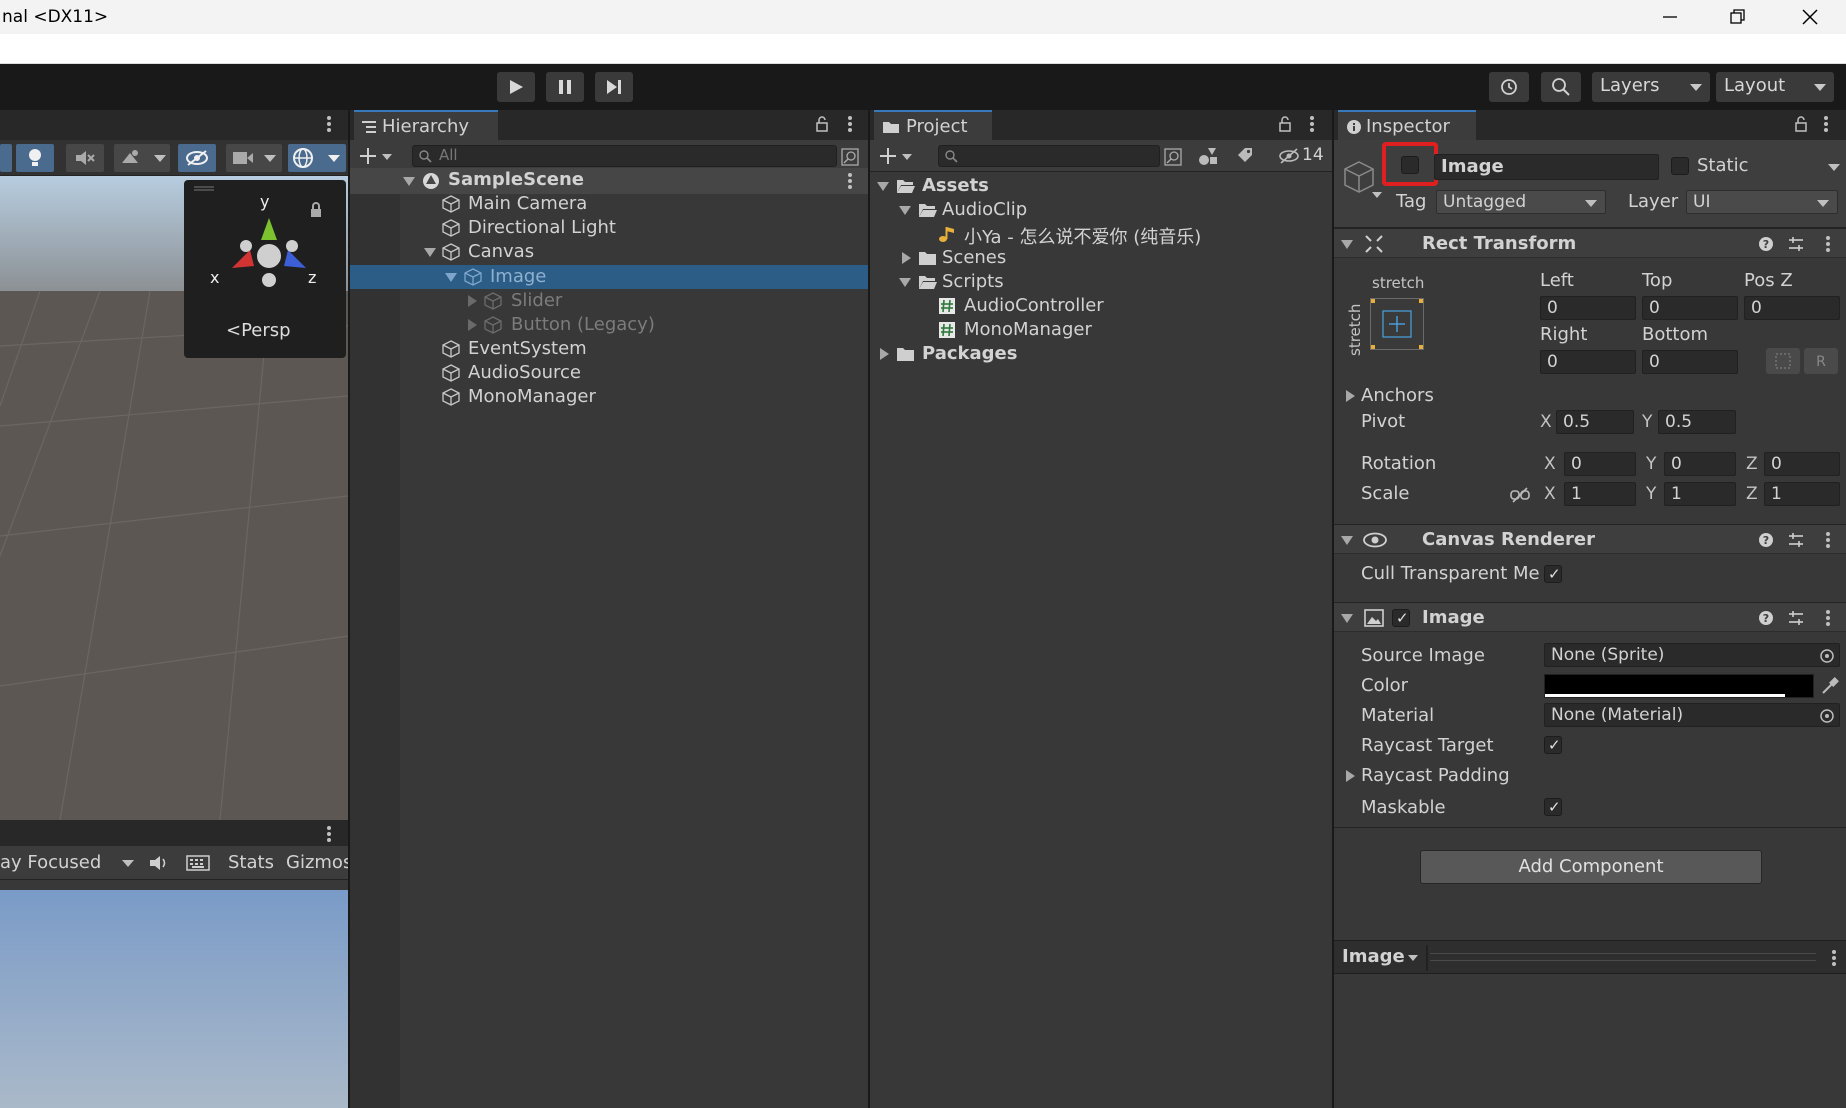 This screenshot has height=1108, width=1846. Describe the element at coordinates (609, 373) in the screenshot. I see `hierarchy-item: AudioSource` at that location.